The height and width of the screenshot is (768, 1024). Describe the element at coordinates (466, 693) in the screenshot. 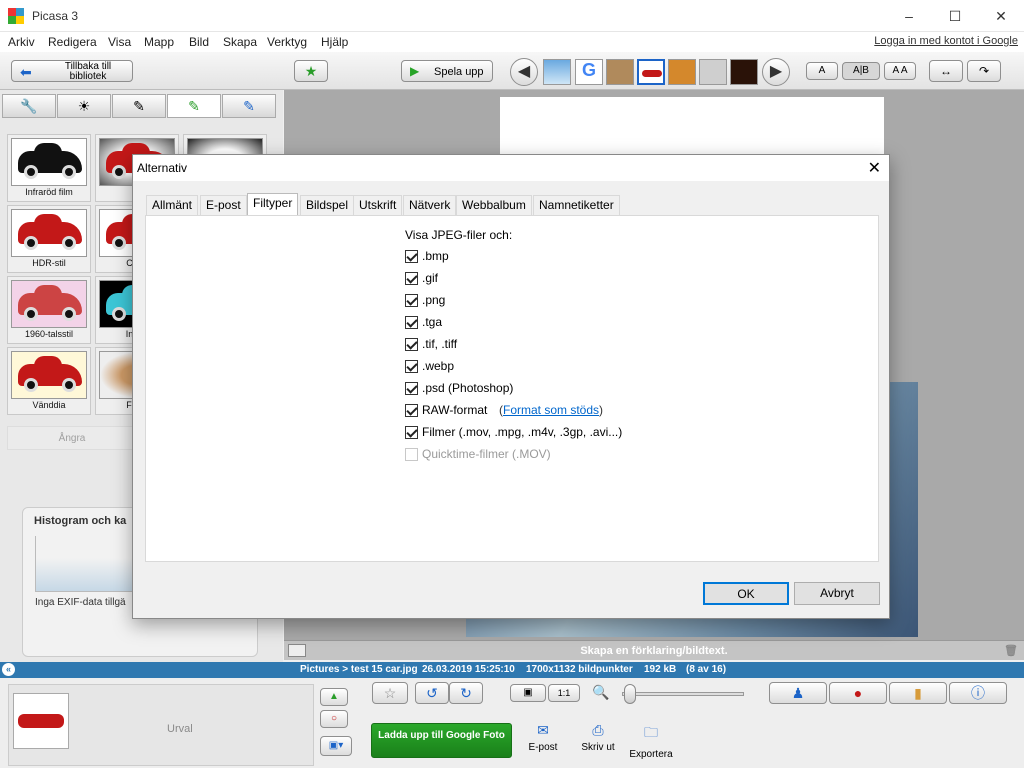

I see `rotate-right-button: ↻` at that location.